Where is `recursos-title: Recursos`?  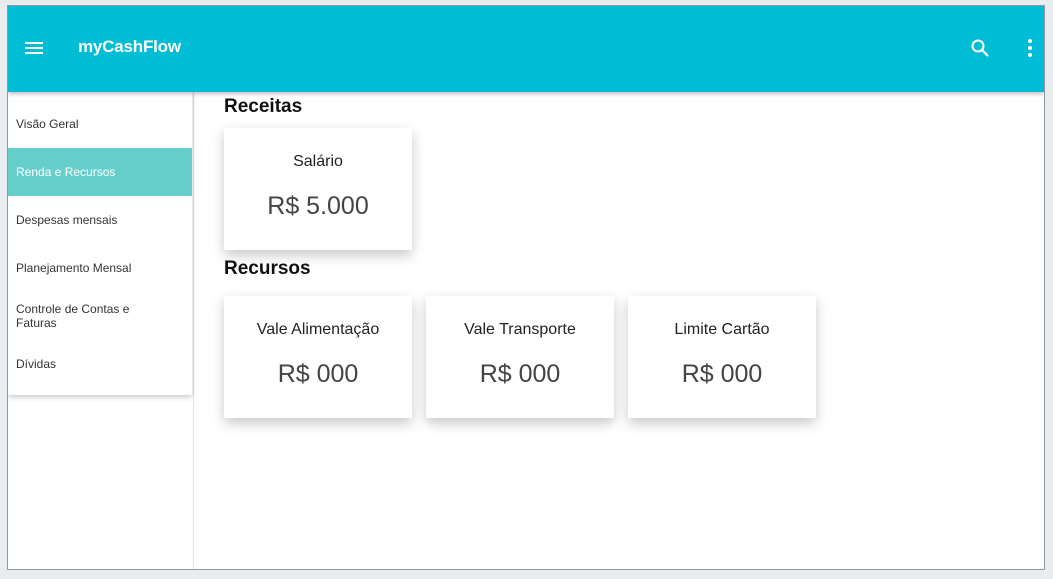 recursos-title: Recursos is located at coordinates (267, 268).